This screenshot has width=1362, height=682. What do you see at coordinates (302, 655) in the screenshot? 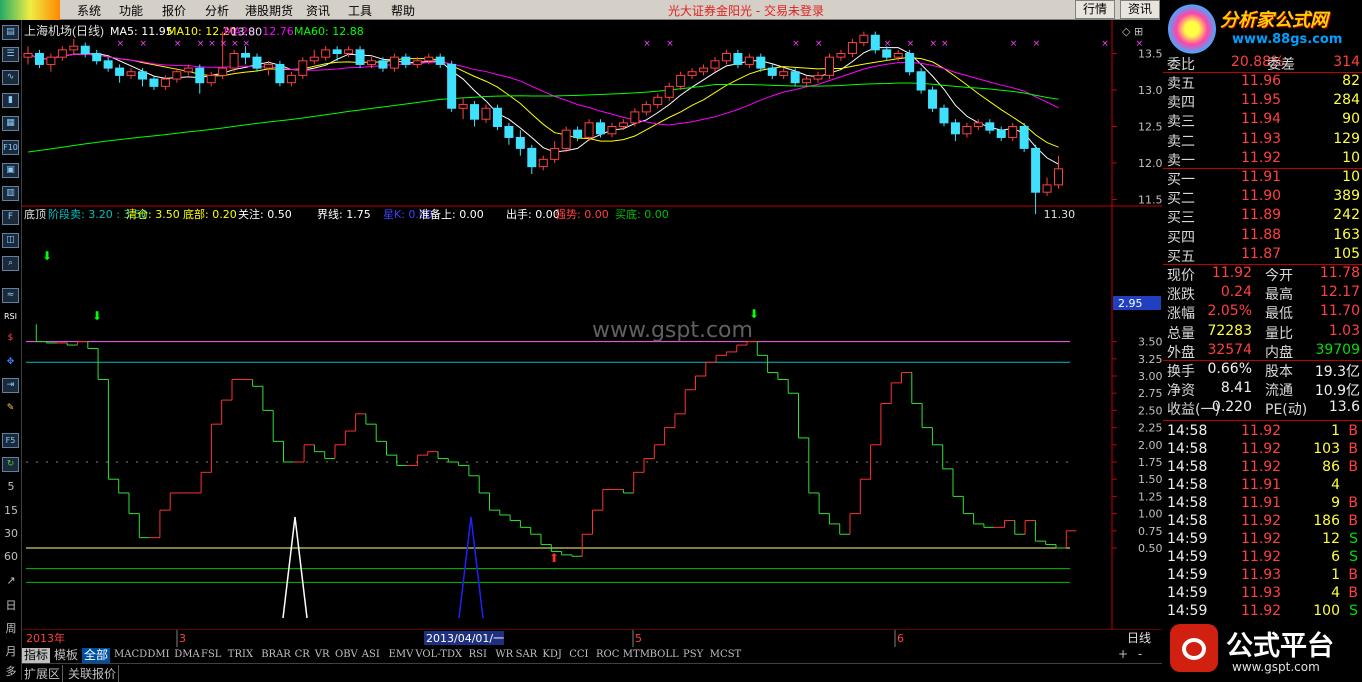
I see `indicator-tab: CR` at bounding box center [302, 655].